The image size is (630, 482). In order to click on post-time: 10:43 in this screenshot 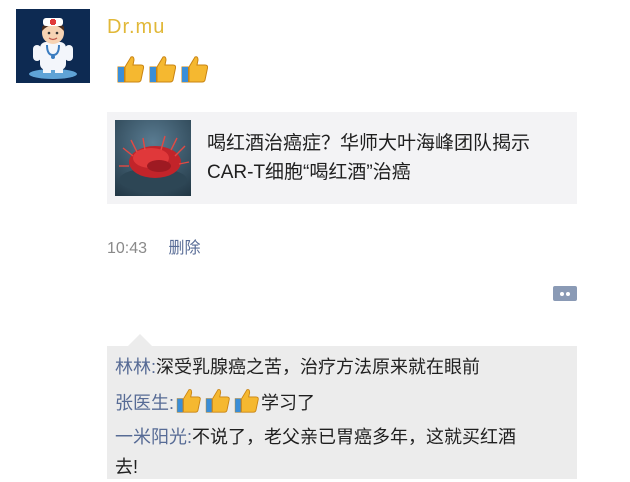, I will do `click(127, 248)`.